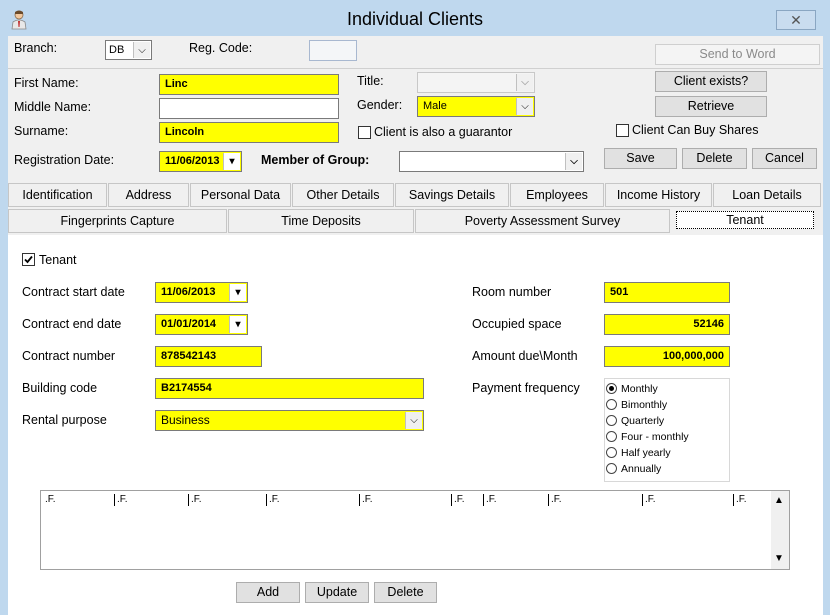 The image size is (830, 615). I want to click on tenant-checkbox, so click(28, 259).